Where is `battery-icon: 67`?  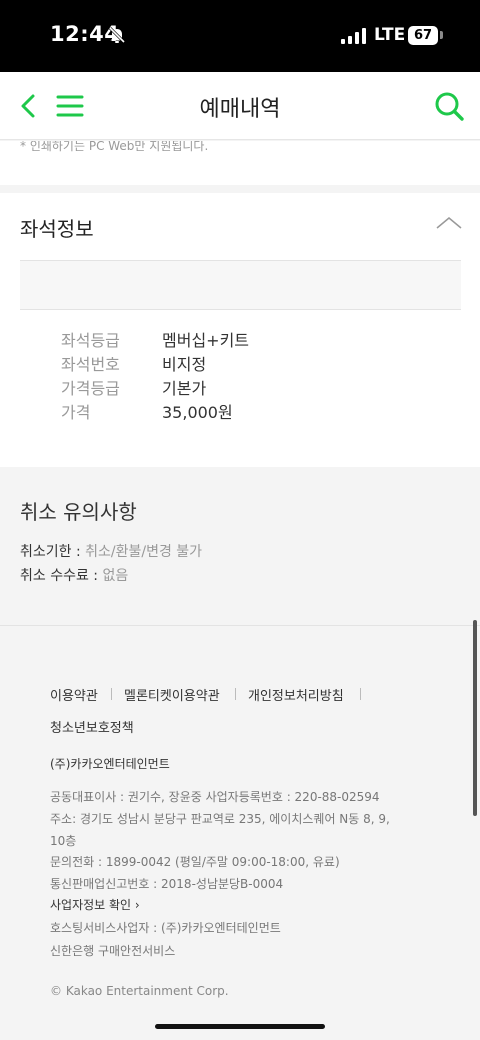 battery-icon: 67 is located at coordinates (423, 35).